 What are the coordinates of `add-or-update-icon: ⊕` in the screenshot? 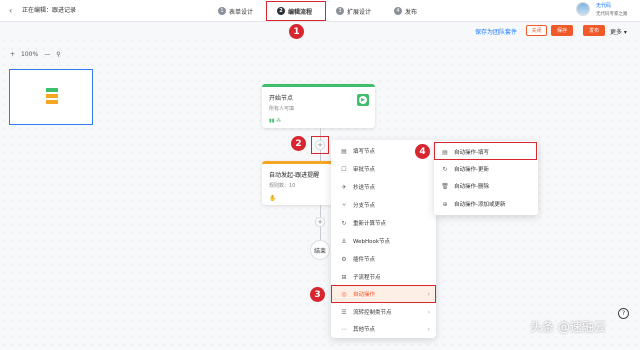 It's located at (445, 204).